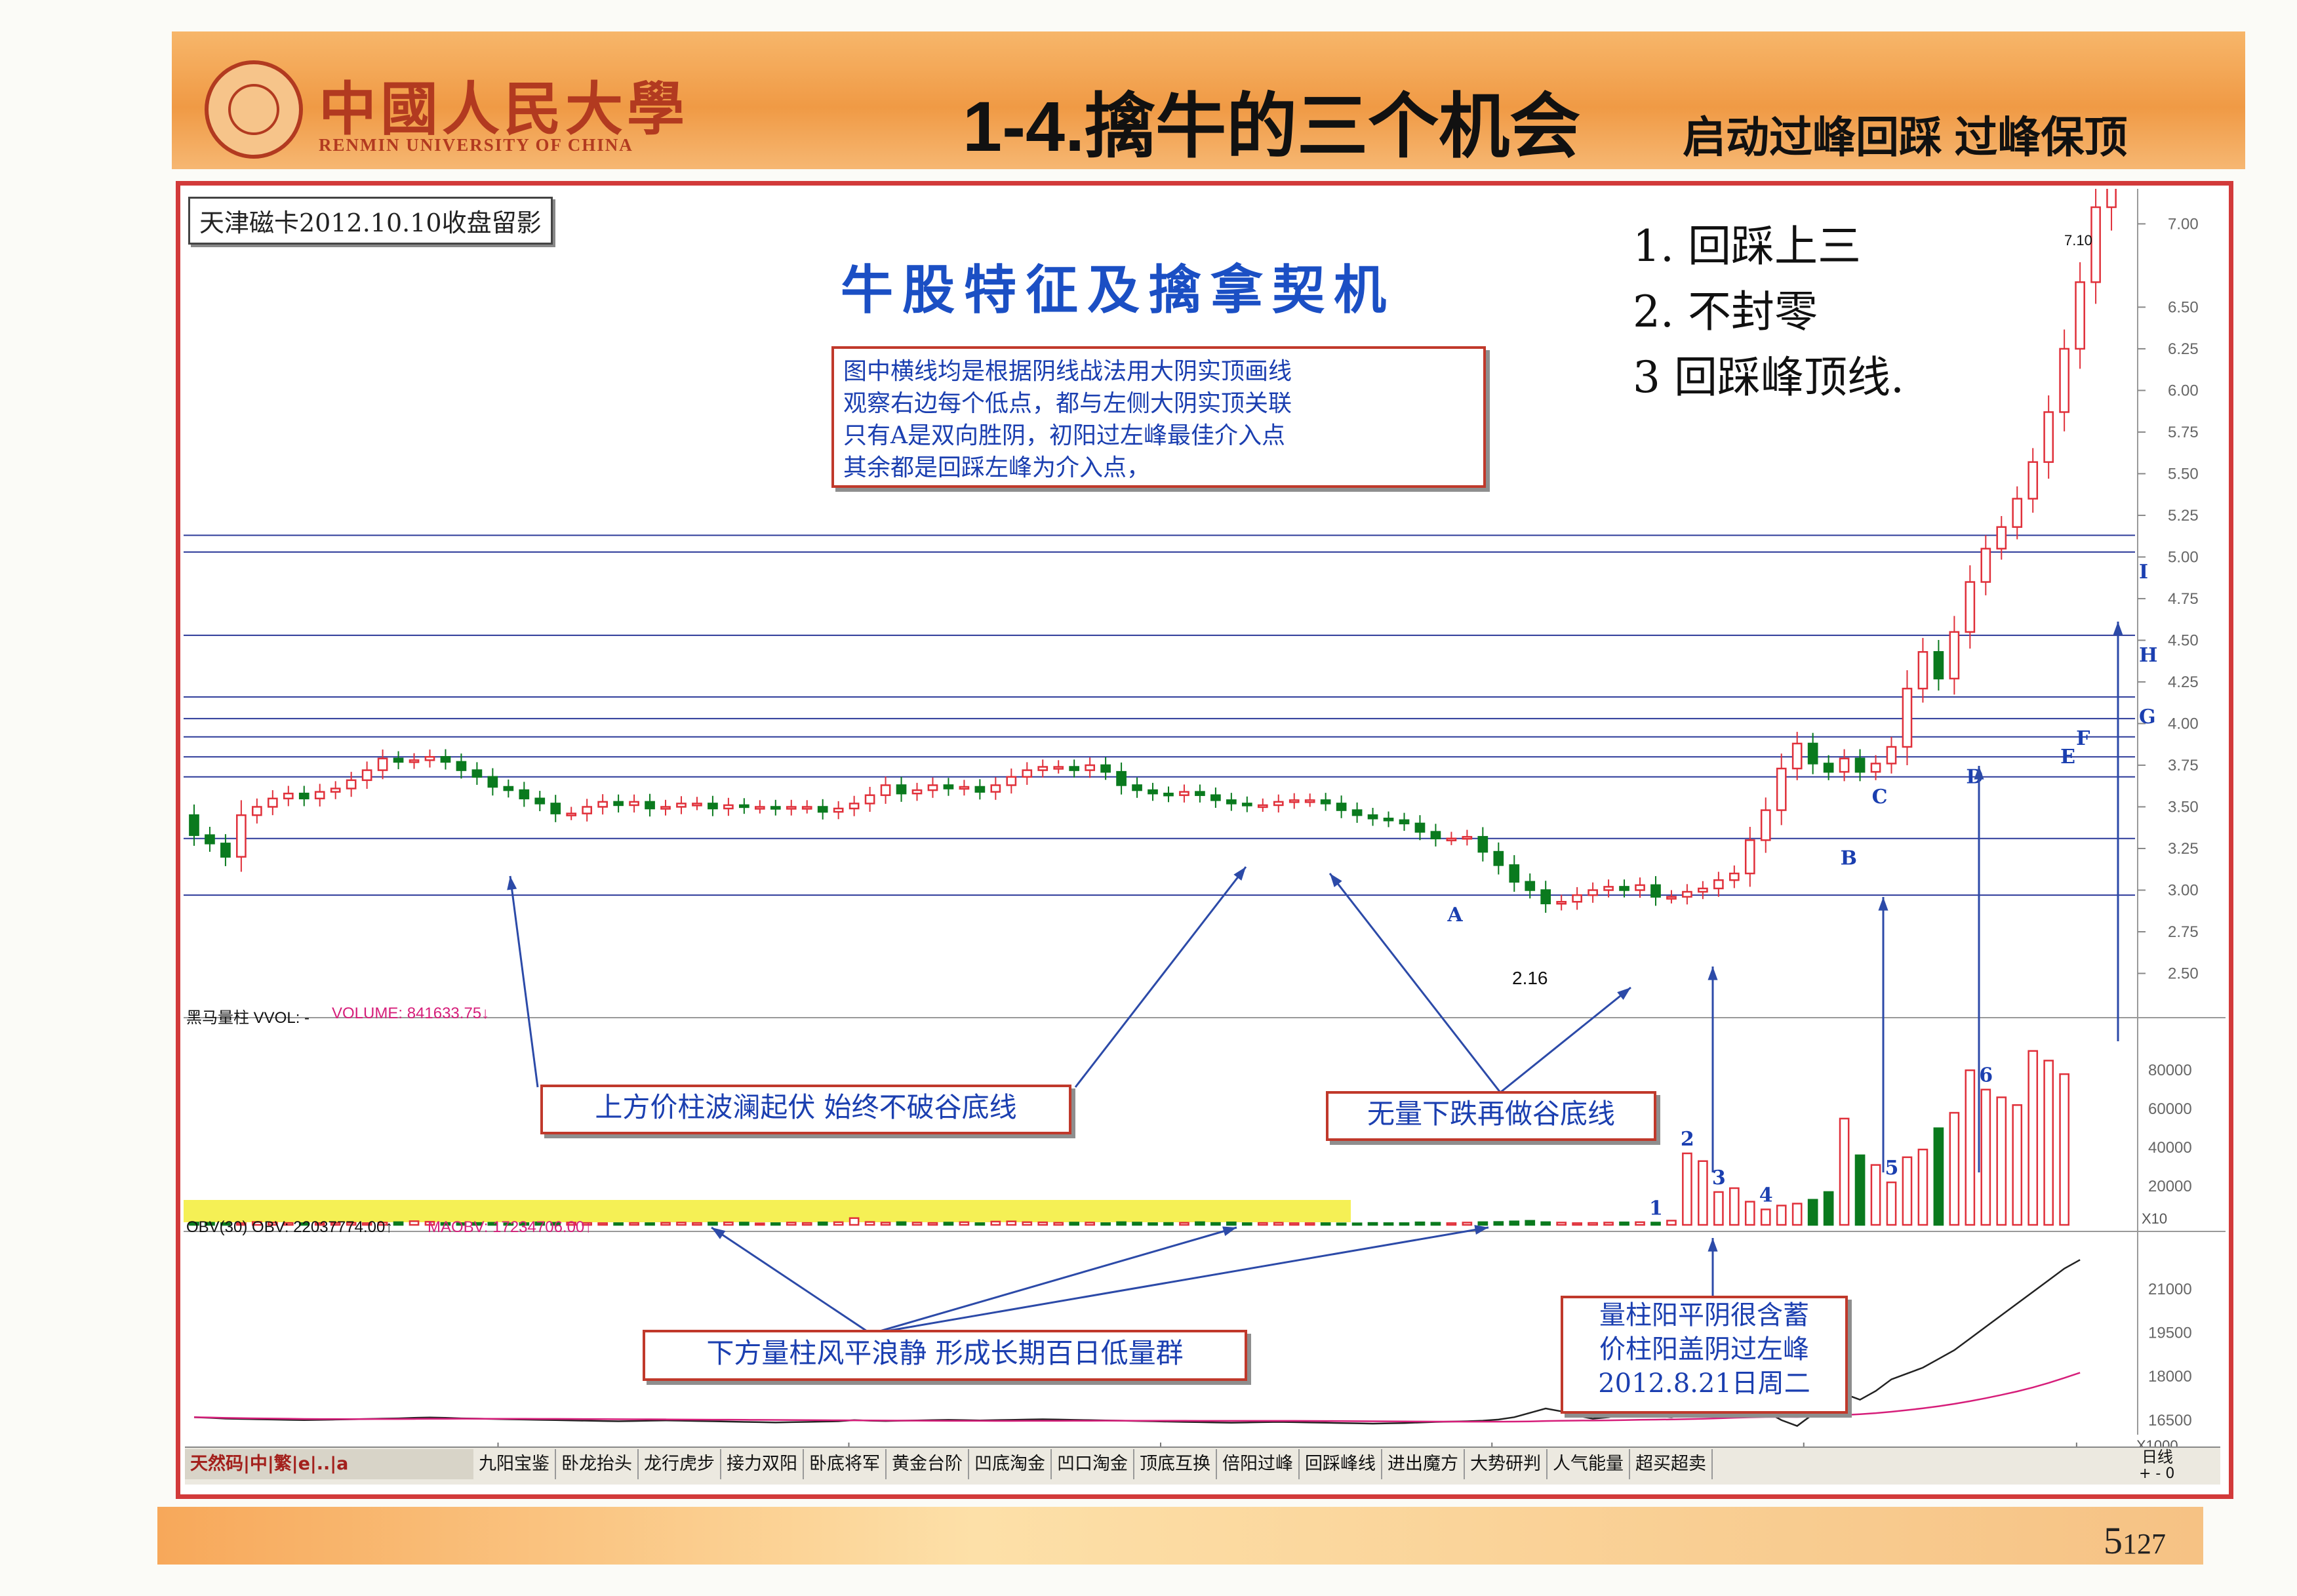 This screenshot has width=2297, height=1596. I want to click on indicator-tab-13: 大势研判, so click(1506, 1464).